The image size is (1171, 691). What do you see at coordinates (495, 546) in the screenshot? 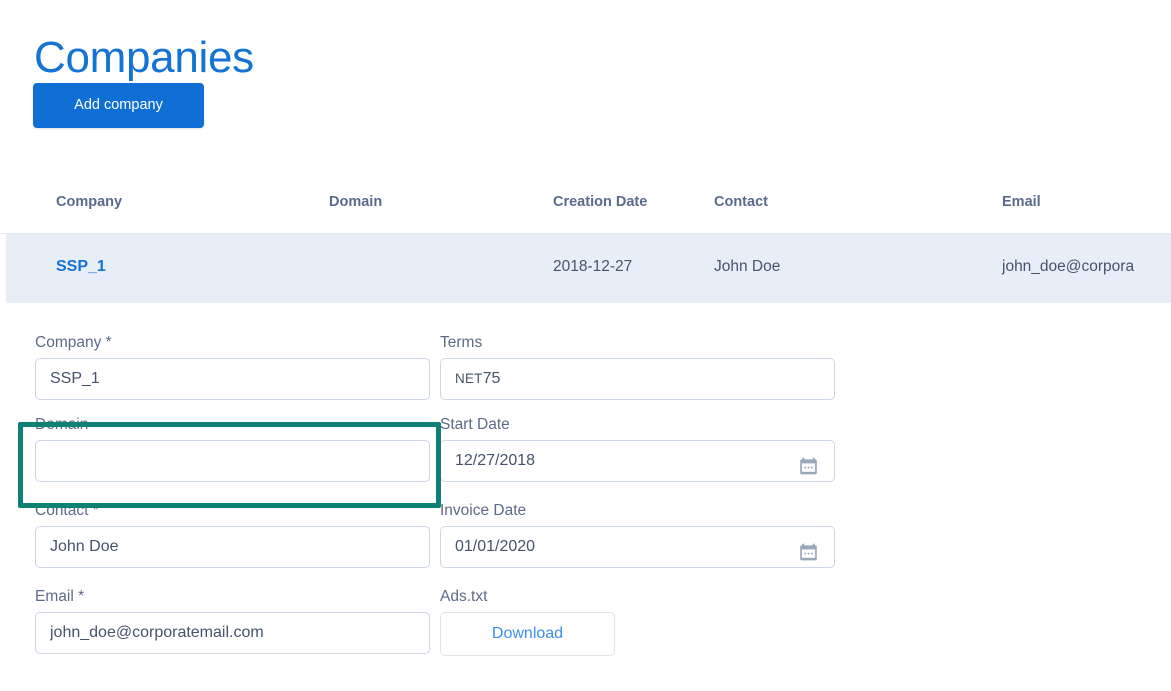
I see `invoice-date-value: 01/01/2020` at bounding box center [495, 546].